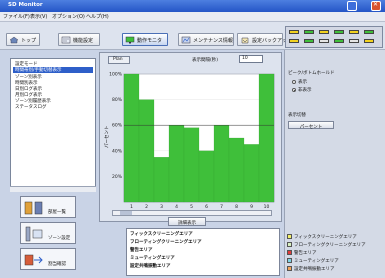 The height and width of the screenshot is (278, 385). Describe the element at coordinates (150, 41) in the screenshot. I see `toolbar-label: 動作モニタ` at that location.